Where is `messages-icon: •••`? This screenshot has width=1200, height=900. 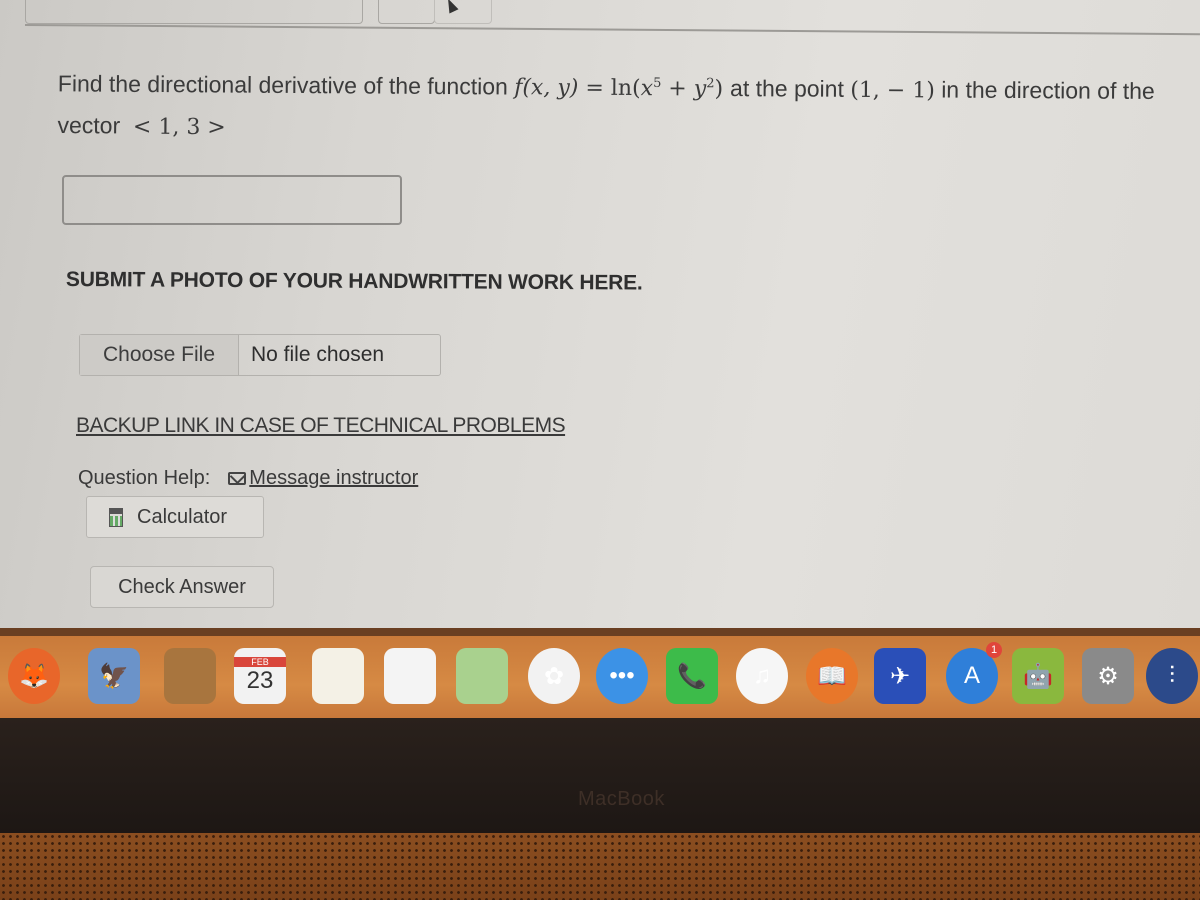
messages-icon: ••• is located at coordinates (622, 675).